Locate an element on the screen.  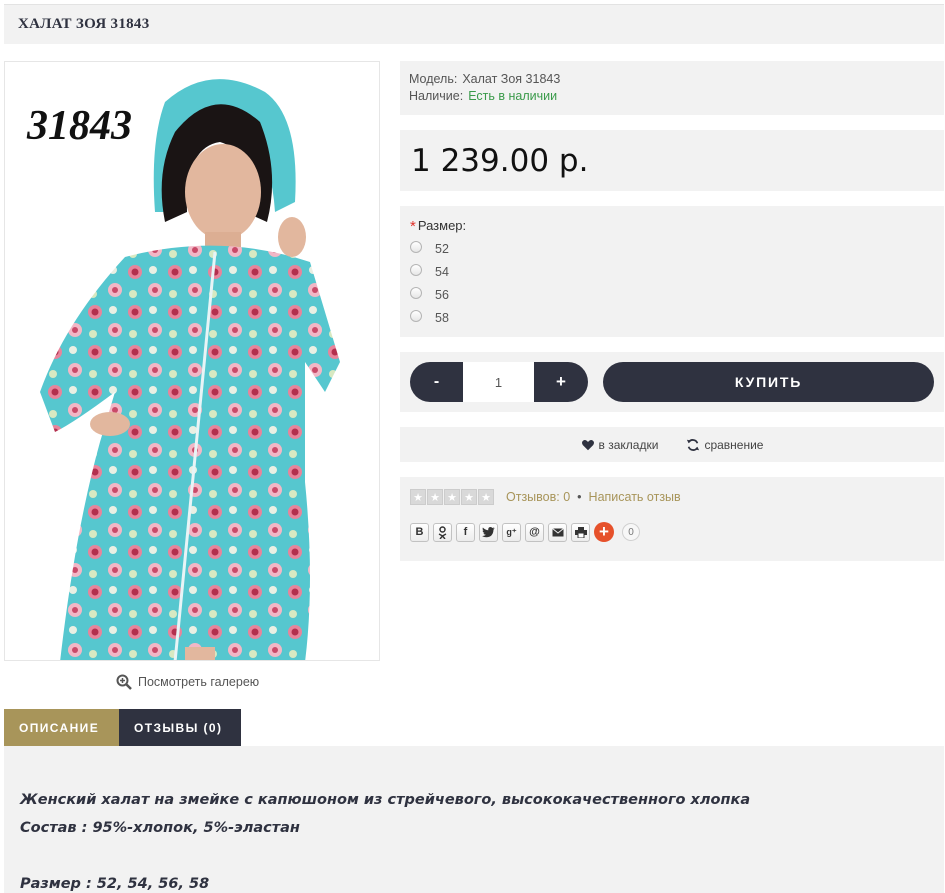
wishlist-link: в закладки is located at coordinates (620, 444).